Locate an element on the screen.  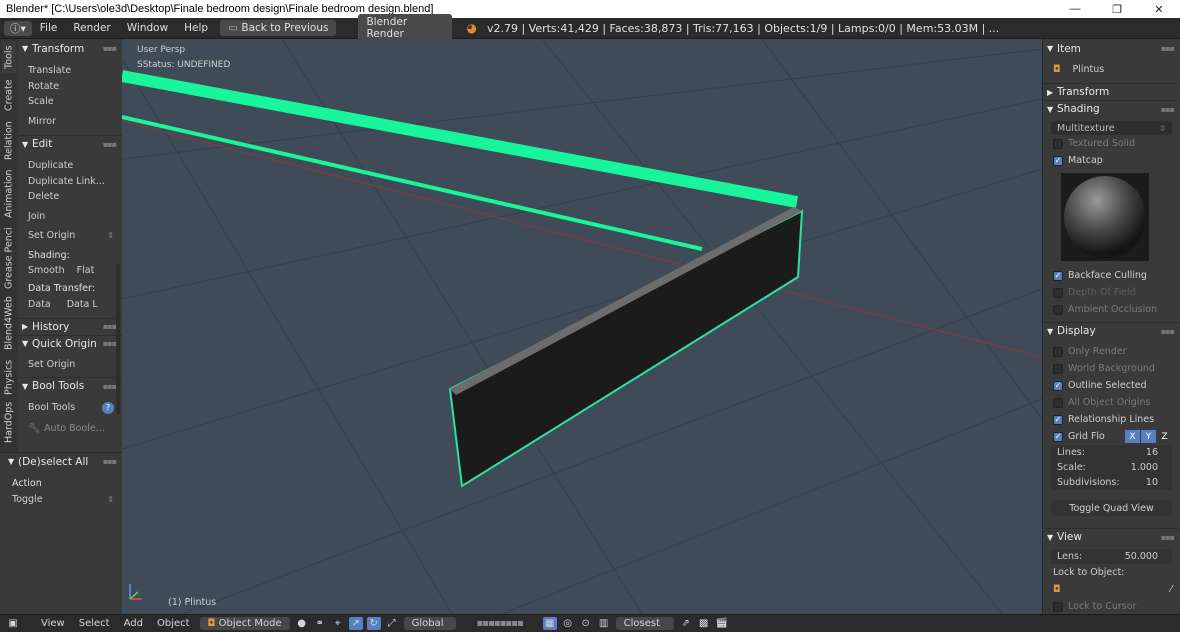
close-button: ✕ is located at coordinates (1159, 9).